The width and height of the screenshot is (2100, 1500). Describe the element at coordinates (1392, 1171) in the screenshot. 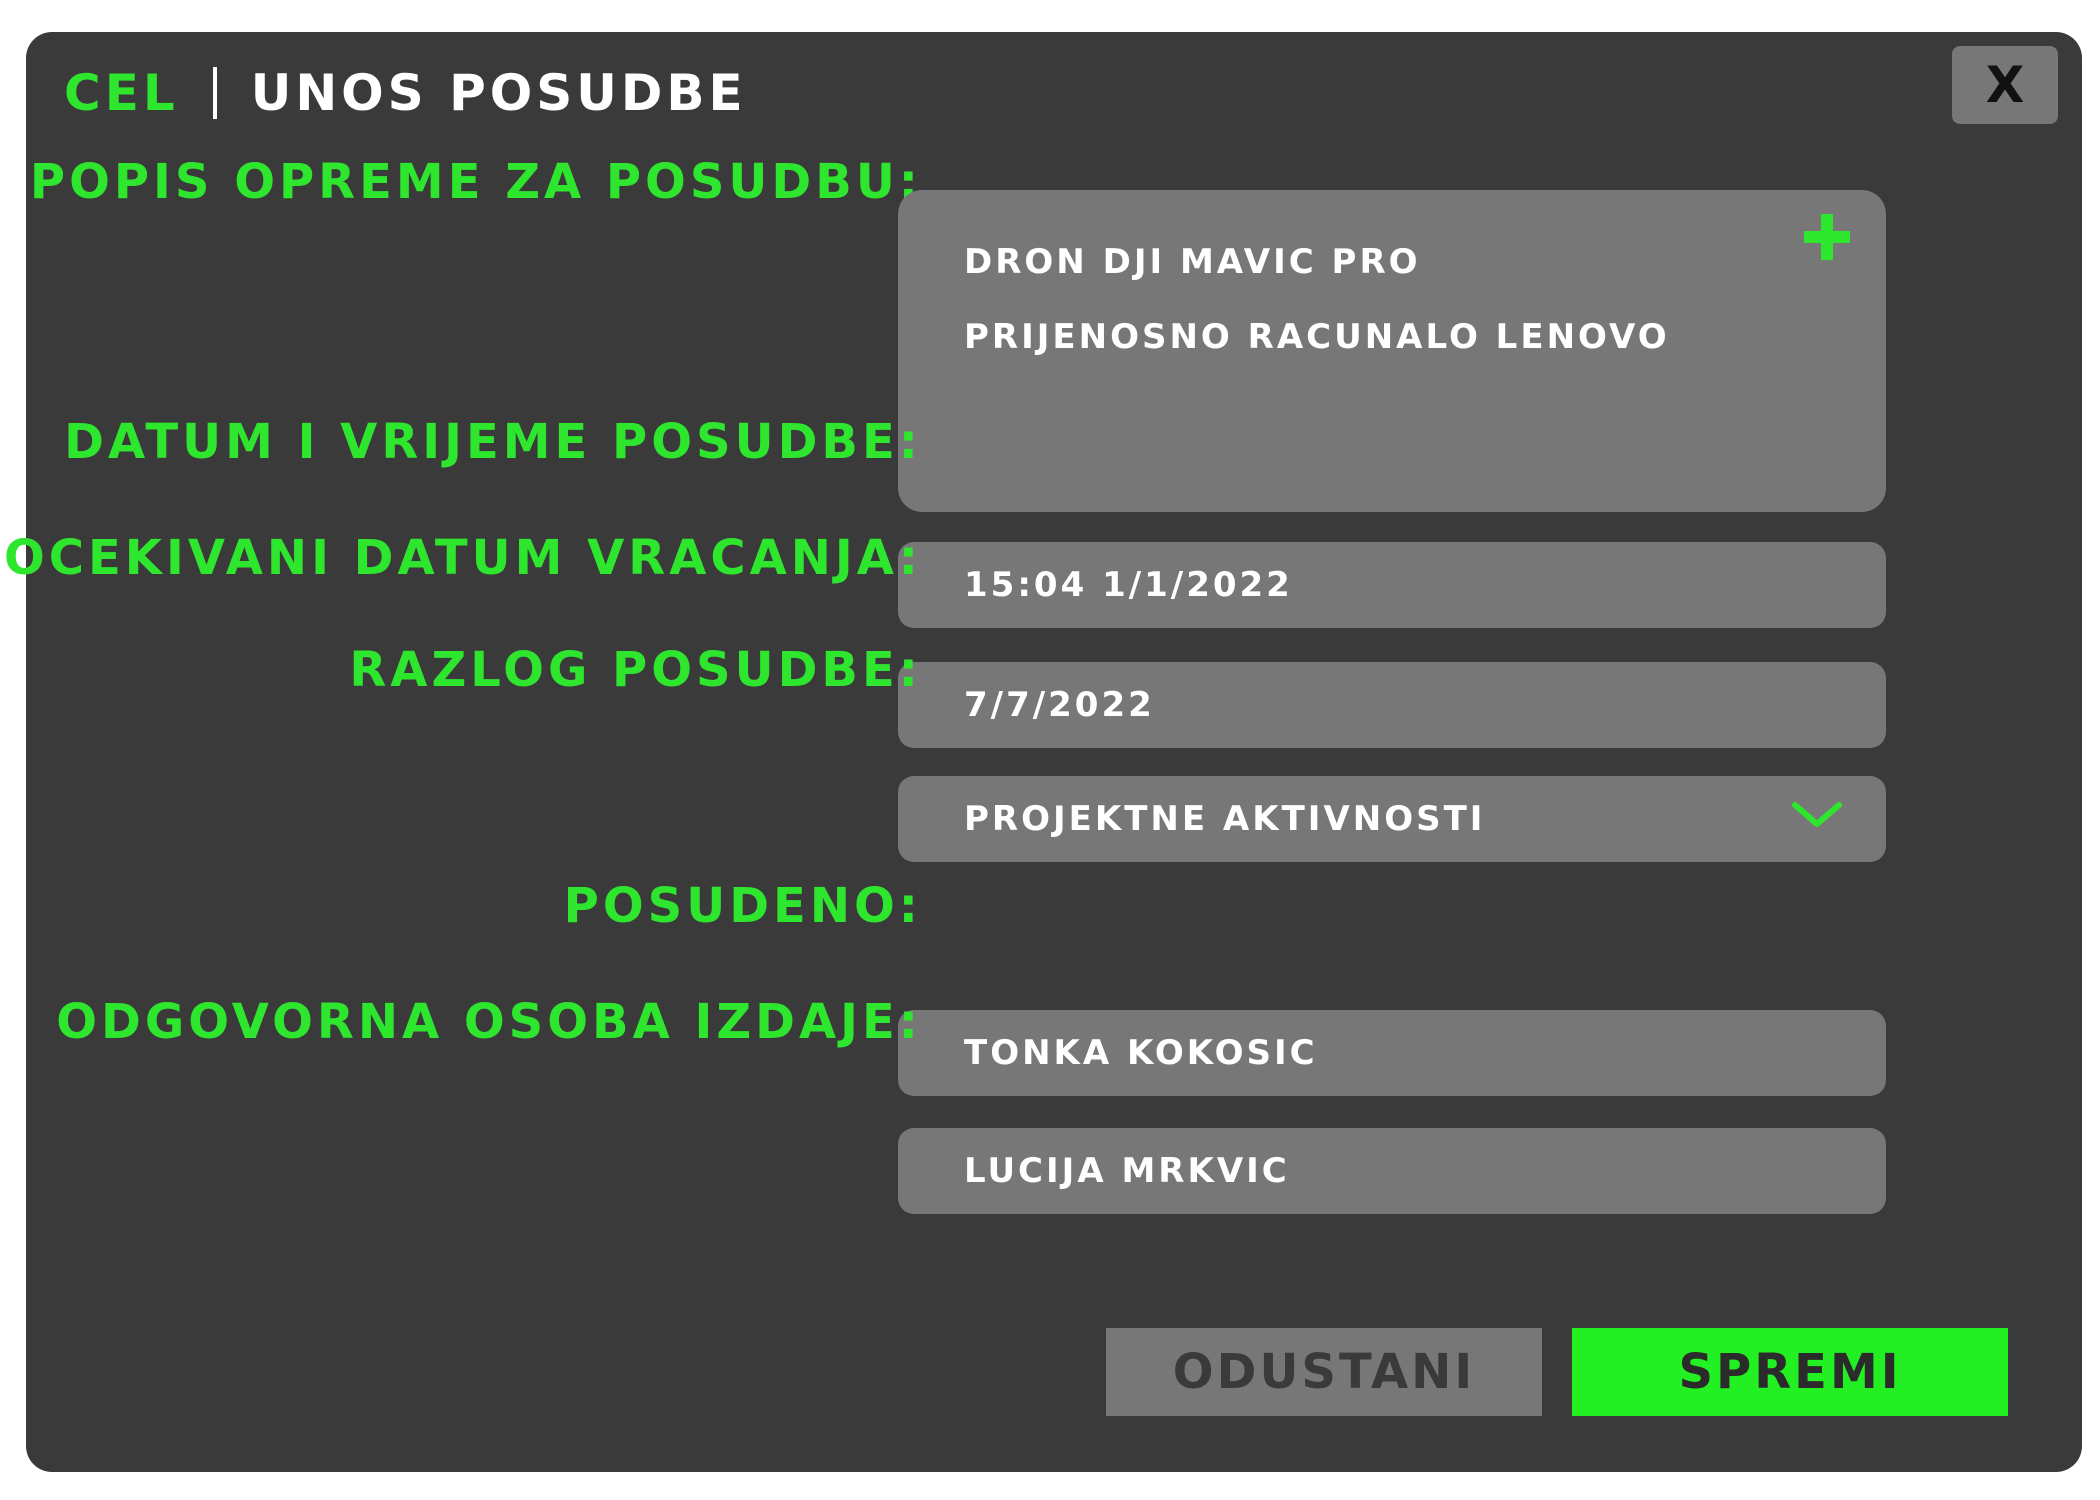

I see `issued-by-field: LUCIJA MRKVIC` at that location.